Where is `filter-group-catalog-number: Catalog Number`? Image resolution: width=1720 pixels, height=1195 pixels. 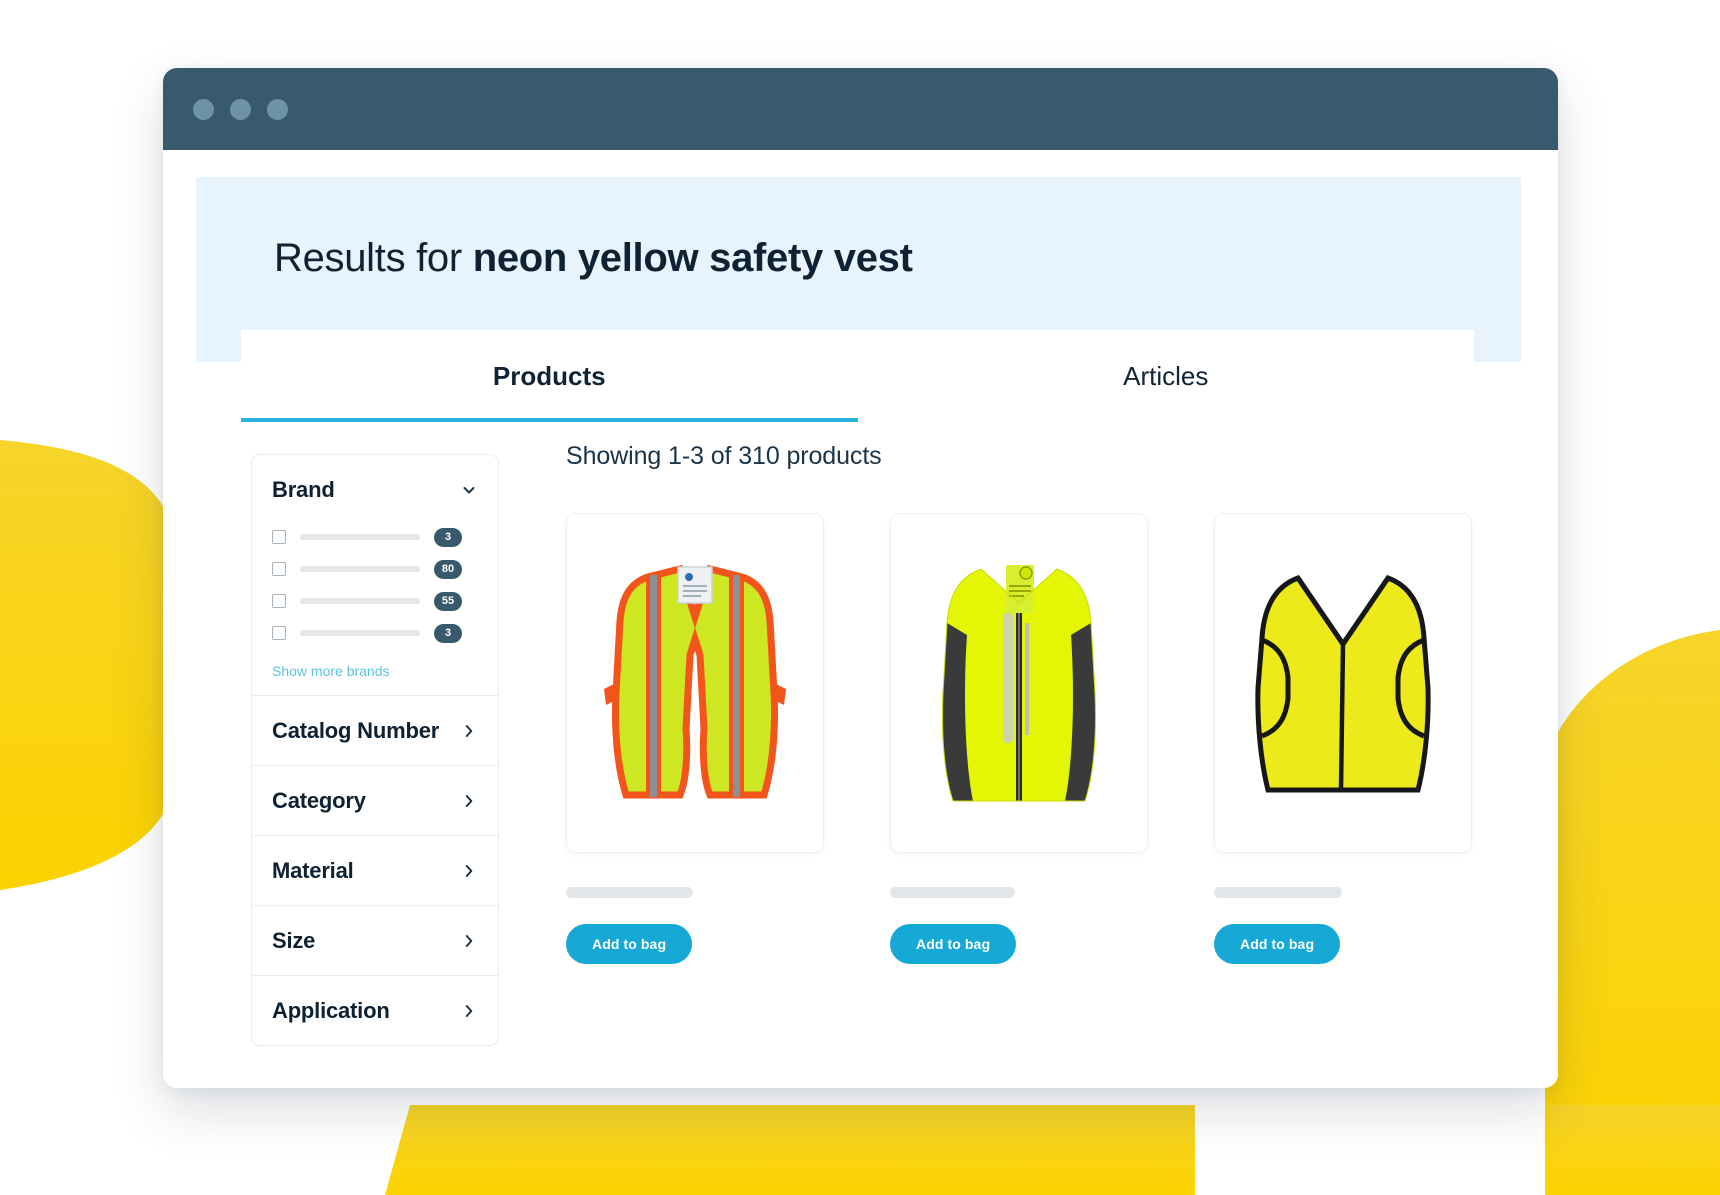
filter-group-catalog-number: Catalog Number is located at coordinates (375, 730).